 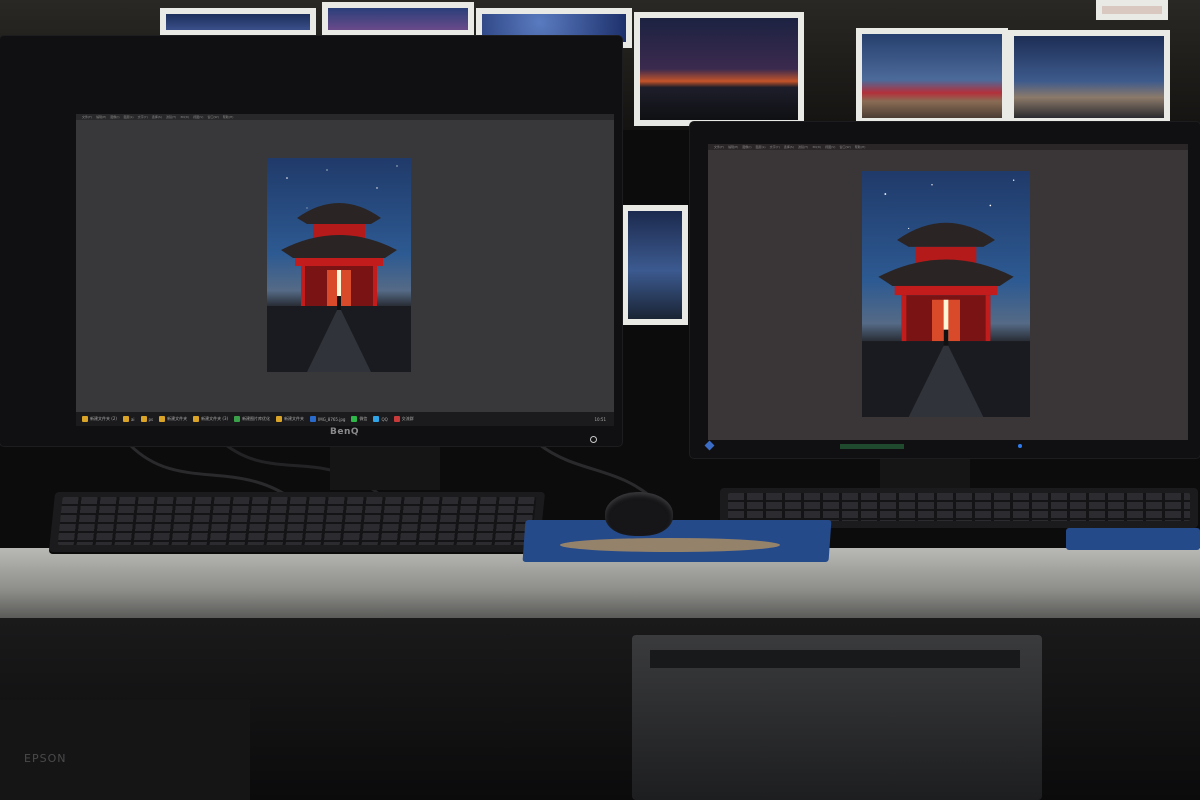 What do you see at coordinates (932, 76) in the screenshot?
I see `wall-print-red-boat` at bounding box center [932, 76].